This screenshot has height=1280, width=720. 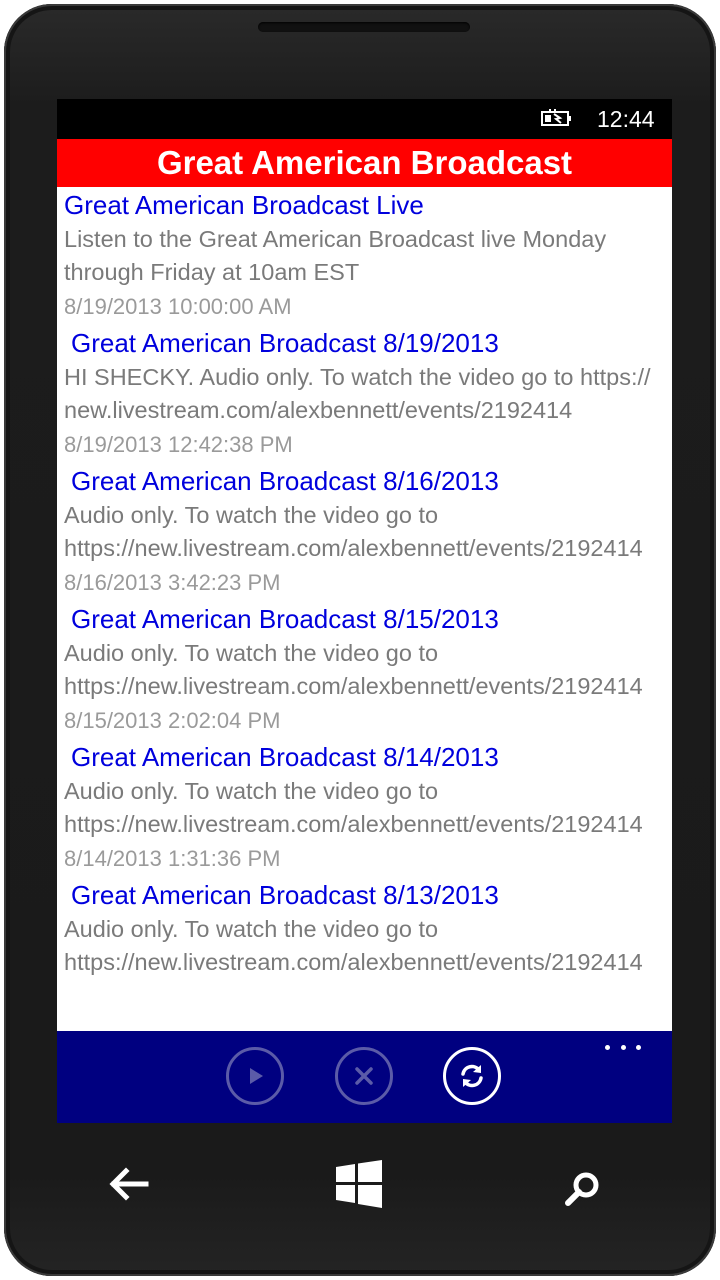 I want to click on refresh-button, so click(x=472, y=1076).